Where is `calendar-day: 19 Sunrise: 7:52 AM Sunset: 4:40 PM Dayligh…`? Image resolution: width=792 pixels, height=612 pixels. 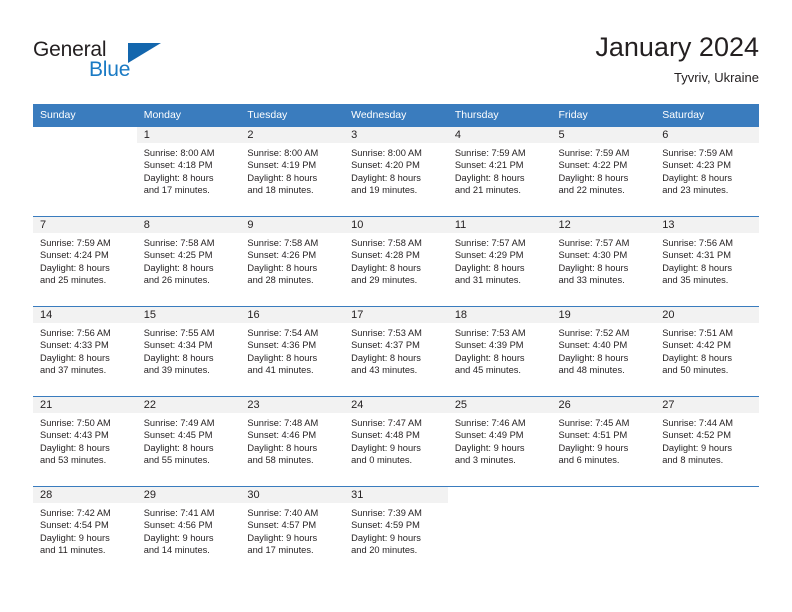 calendar-day: 19 Sunrise: 7:52 AM Sunset: 4:40 PM Dayligh… is located at coordinates (603, 351).